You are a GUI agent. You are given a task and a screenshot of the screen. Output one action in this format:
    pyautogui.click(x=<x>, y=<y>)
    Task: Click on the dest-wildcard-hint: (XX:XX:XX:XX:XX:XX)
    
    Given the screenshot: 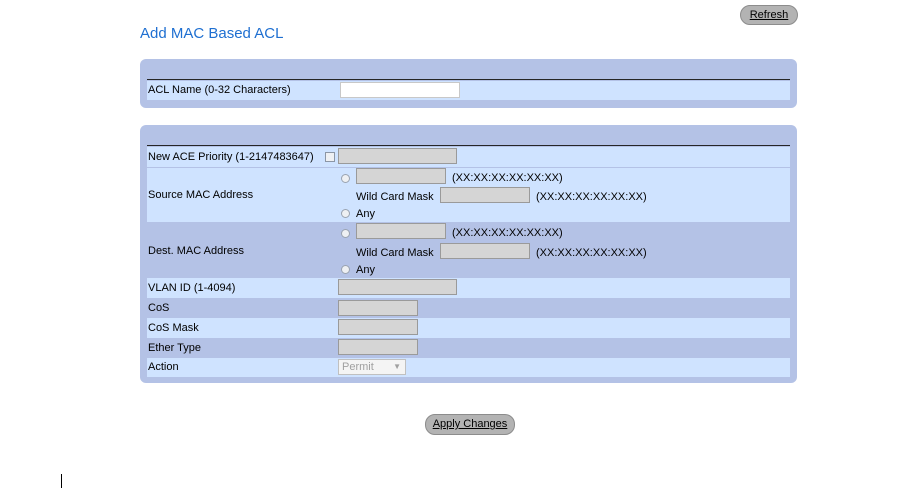 What is the action you would take?
    pyautogui.click(x=591, y=253)
    